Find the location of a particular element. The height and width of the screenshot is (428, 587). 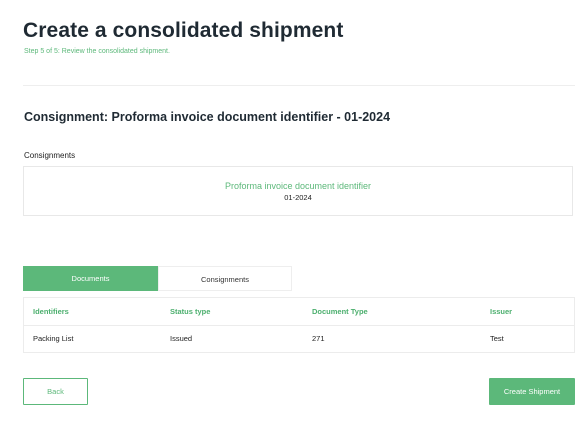

tab-consignments: Consignments is located at coordinates (225, 278).